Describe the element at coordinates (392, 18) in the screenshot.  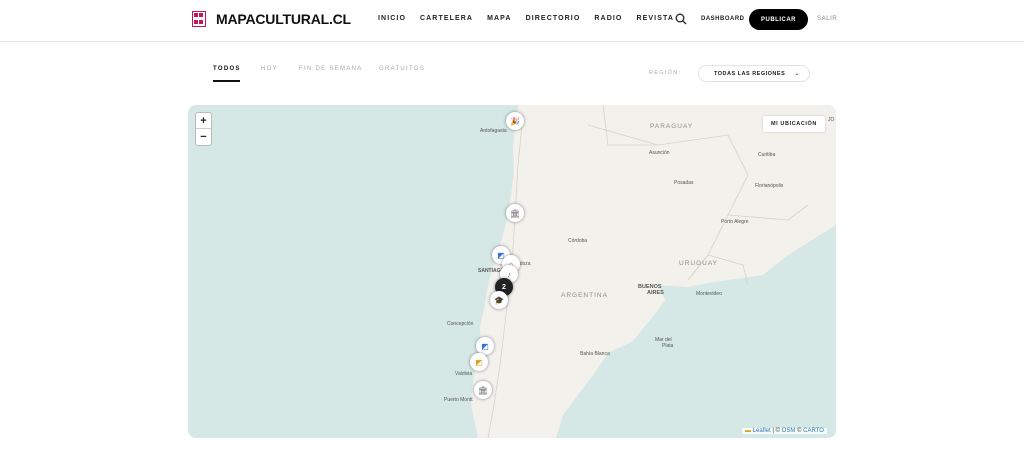
I see `nav-inicio: INICIO` at that location.